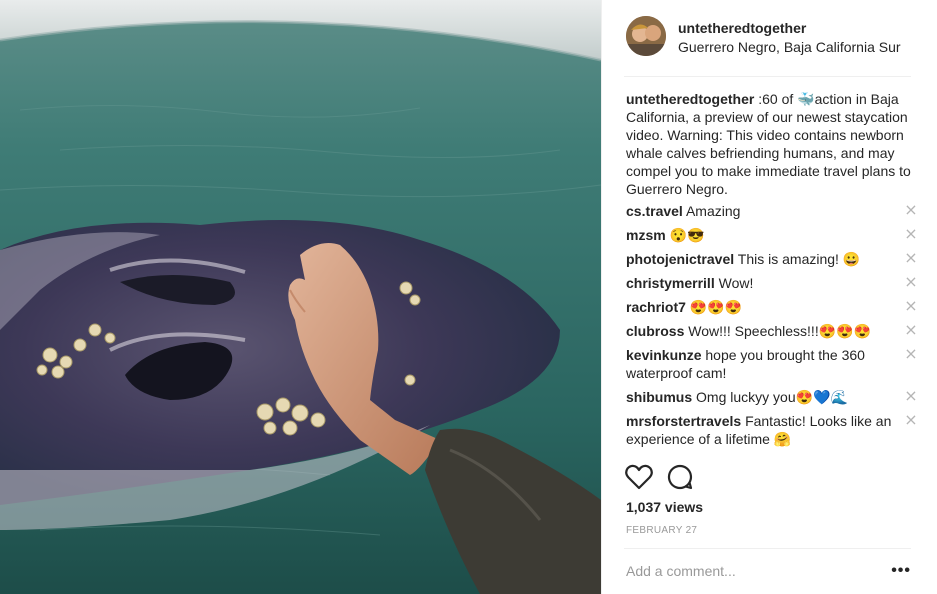  Describe the element at coordinates (664, 507) in the screenshot. I see `view-count: 1,037 views` at that location.